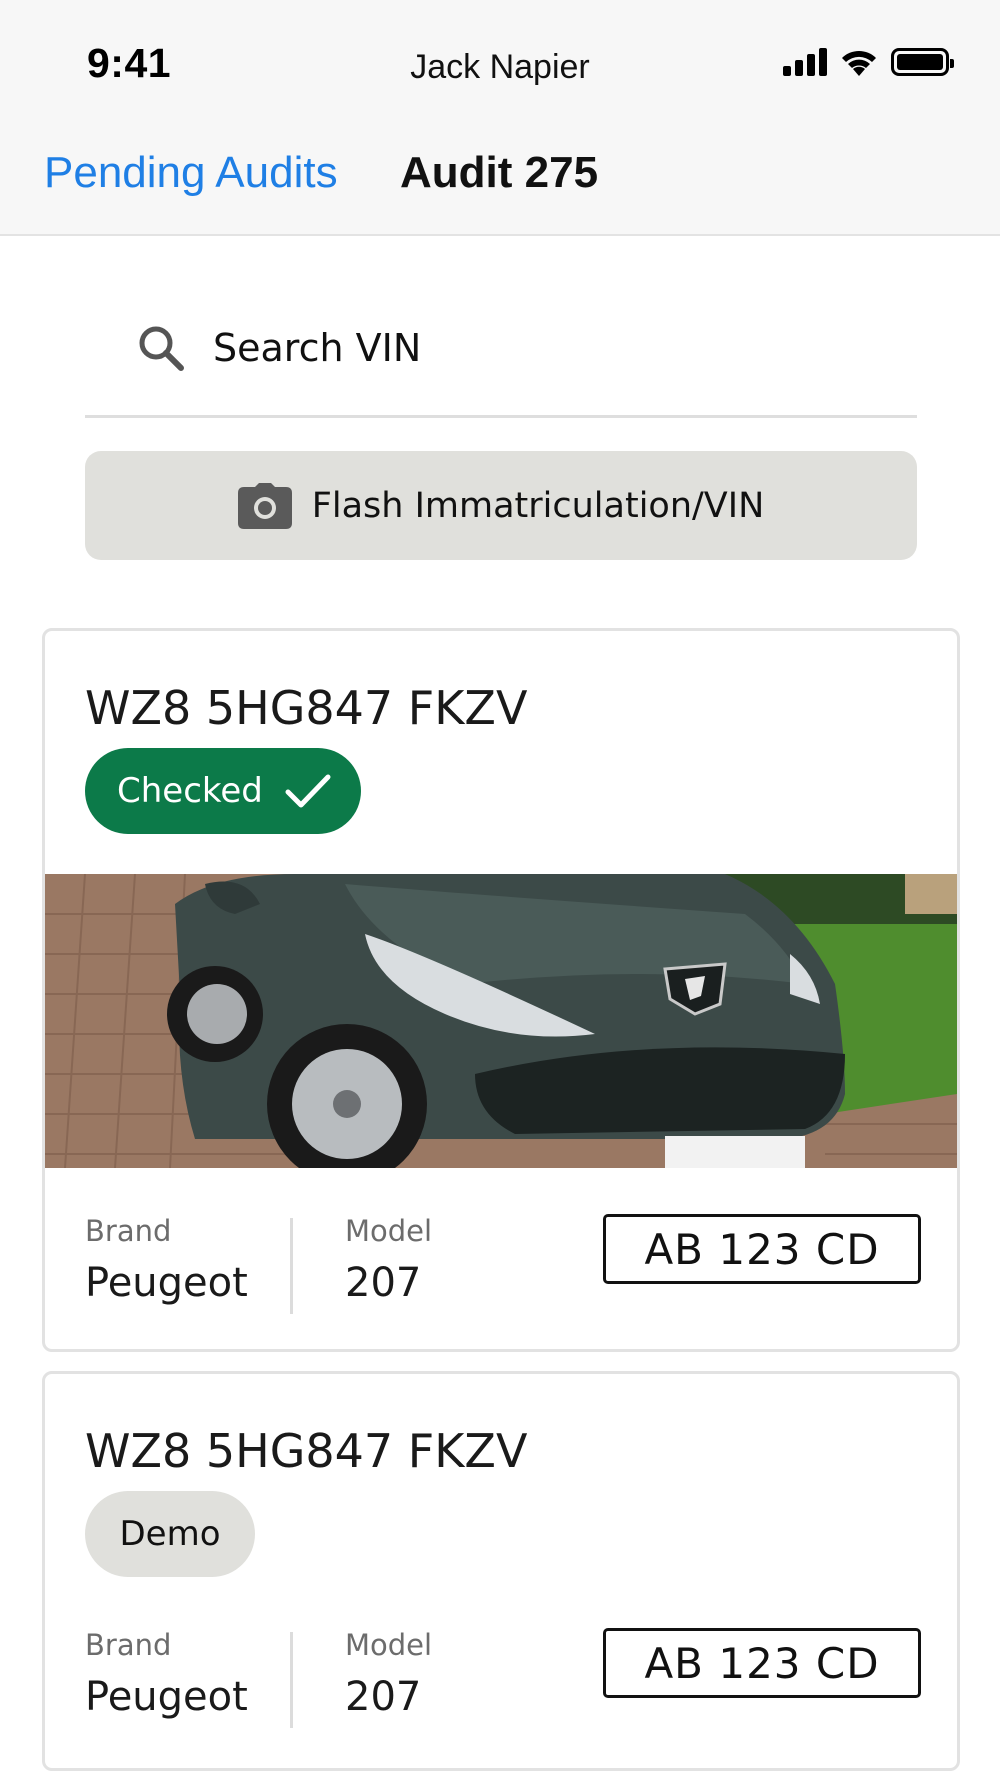  Describe the element at coordinates (264, 505) in the screenshot. I see `camera-icon` at that location.